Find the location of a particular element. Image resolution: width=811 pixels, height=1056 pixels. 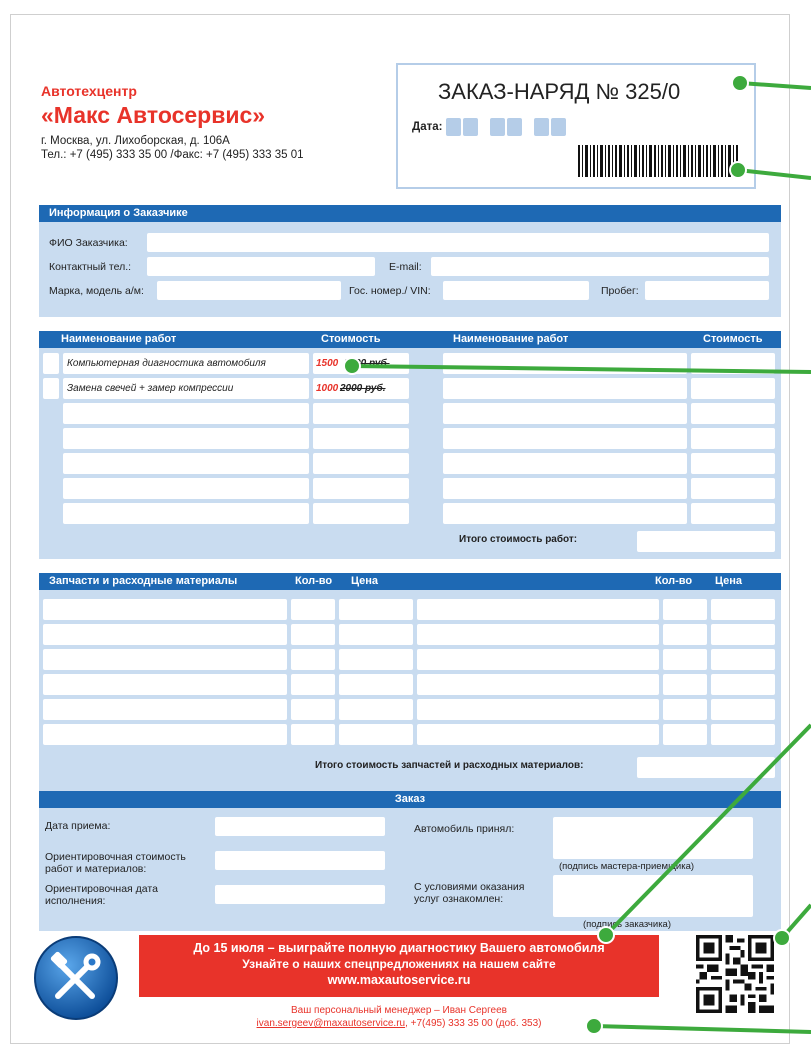

barcode-icon is located at coordinates (658, 161).